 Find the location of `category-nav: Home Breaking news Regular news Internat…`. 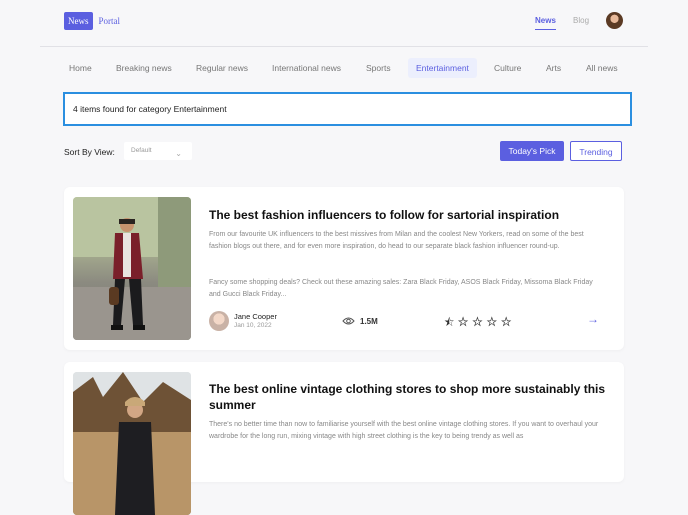

category-nav: Home Breaking news Regular news Internat… is located at coordinates (344, 68).